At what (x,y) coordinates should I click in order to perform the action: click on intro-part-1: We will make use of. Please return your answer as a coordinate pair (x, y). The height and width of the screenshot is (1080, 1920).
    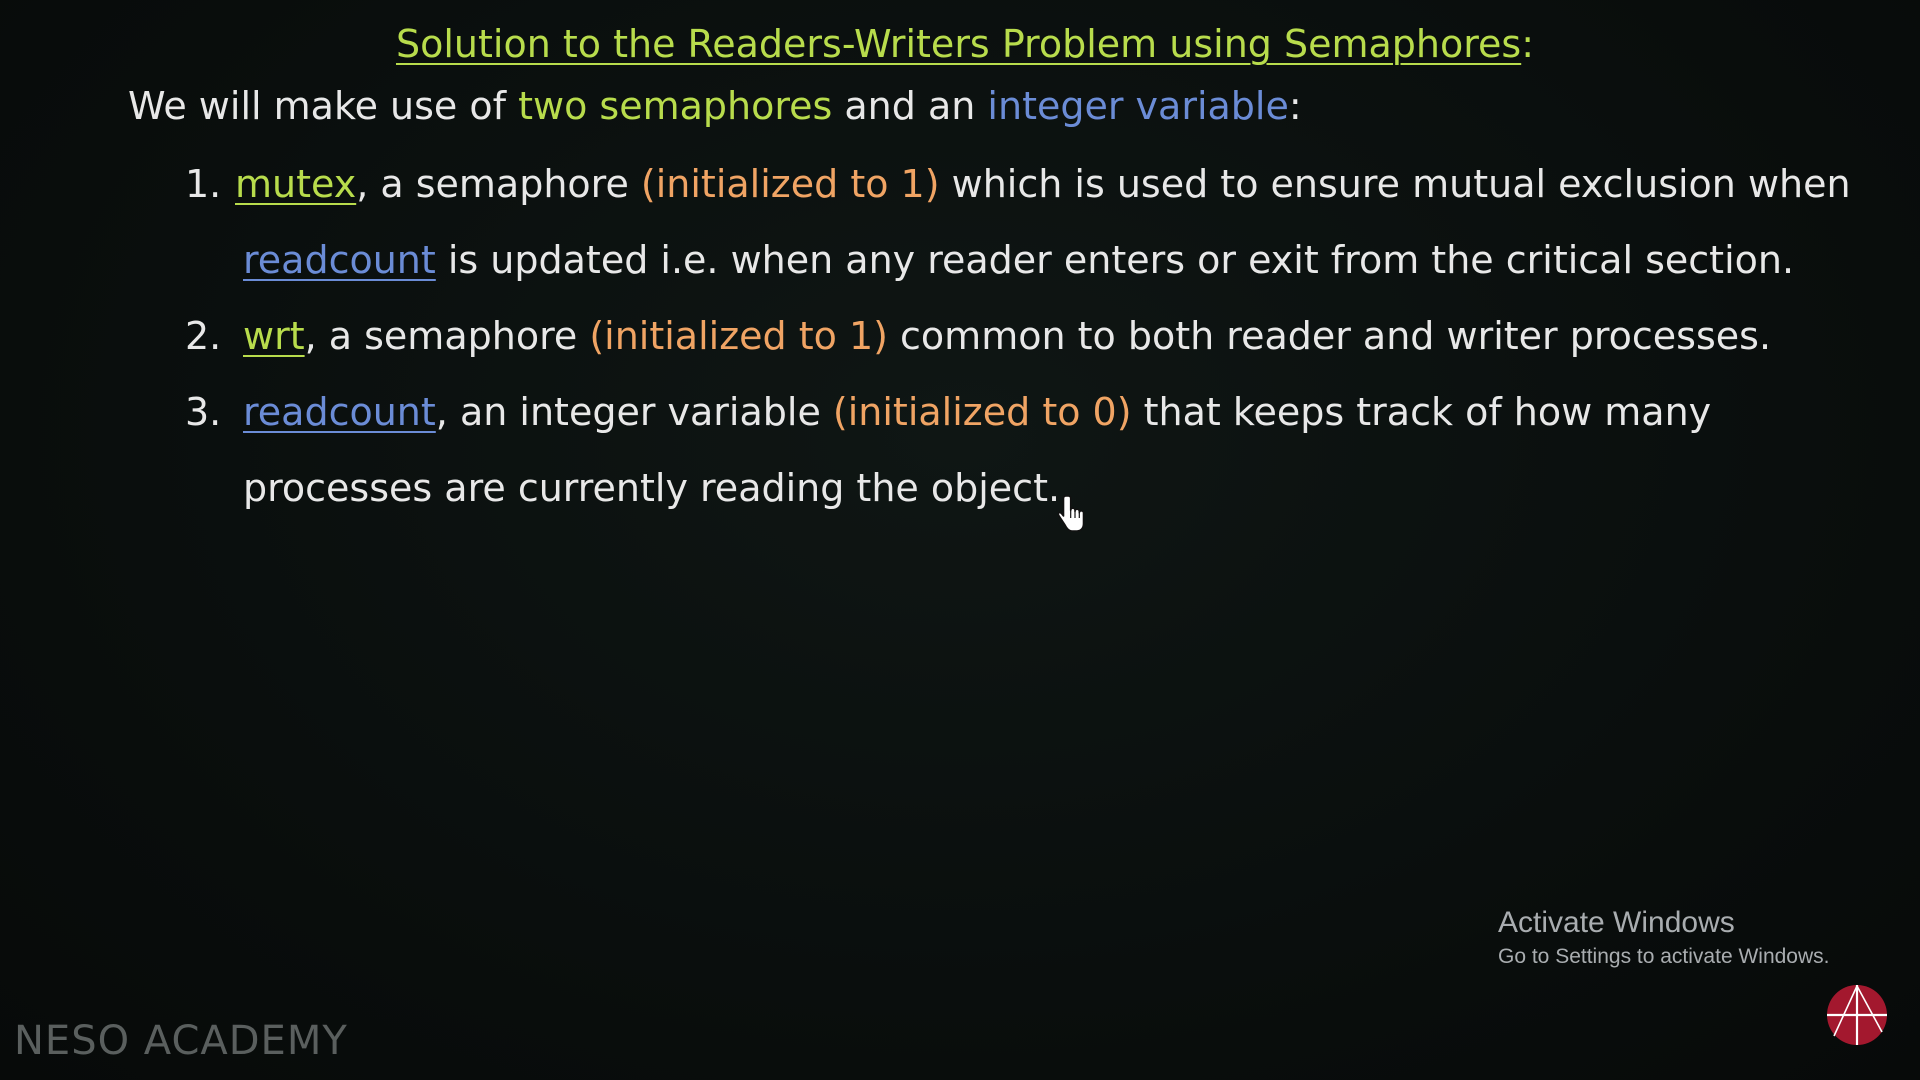
    Looking at the image, I should click on (323, 106).